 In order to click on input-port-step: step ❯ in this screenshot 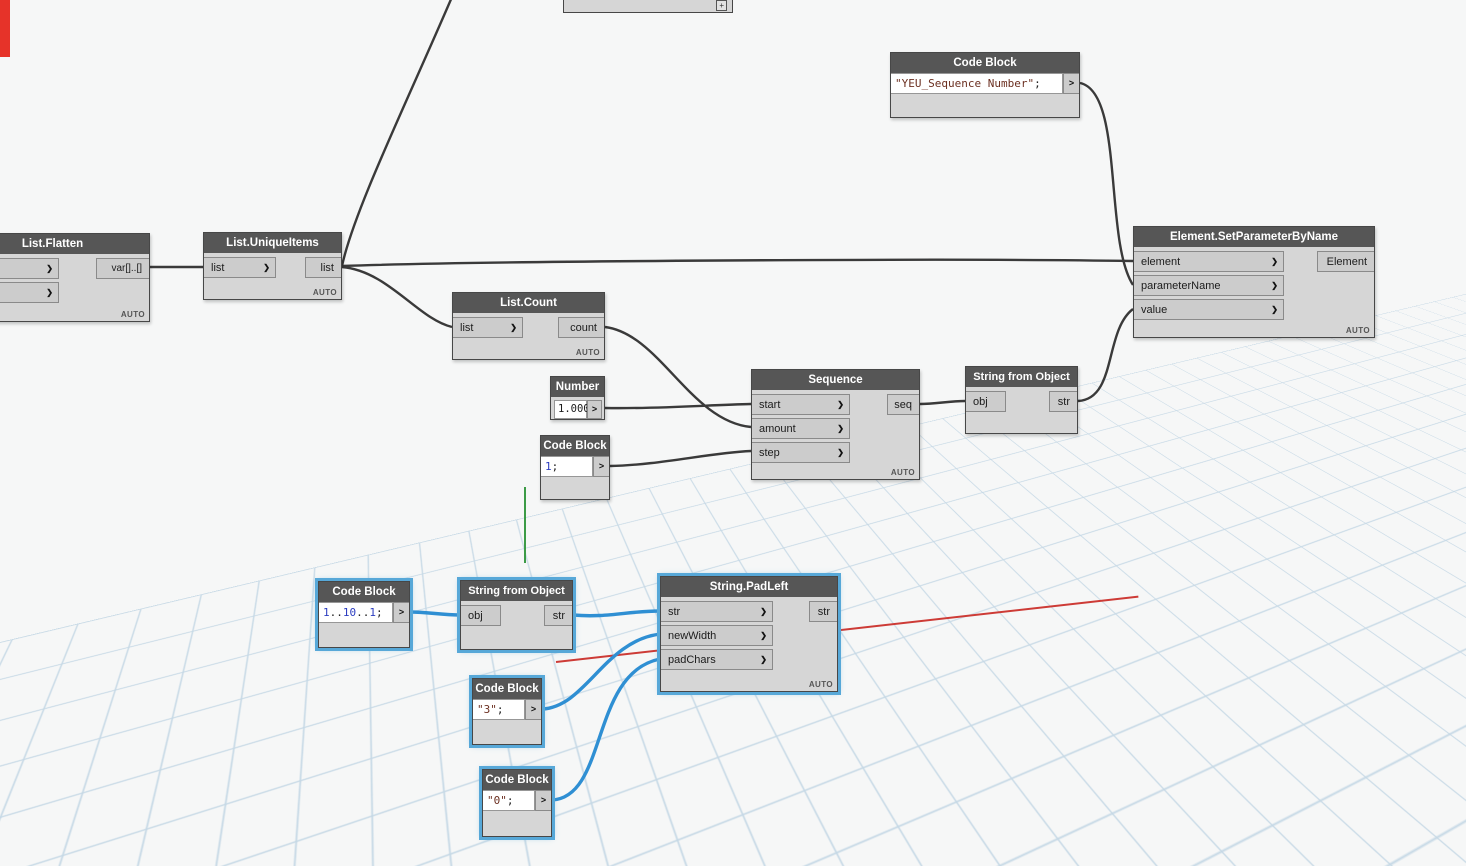, I will do `click(801, 452)`.